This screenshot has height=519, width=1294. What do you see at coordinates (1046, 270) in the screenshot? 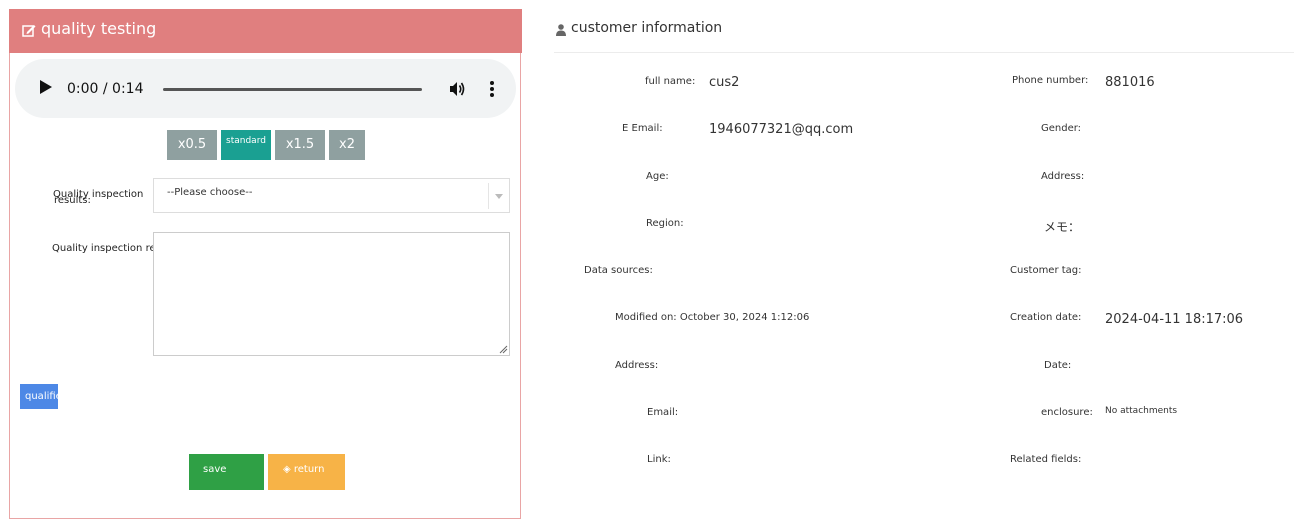
I see `customer-tag-label: Customer tag:` at bounding box center [1046, 270].